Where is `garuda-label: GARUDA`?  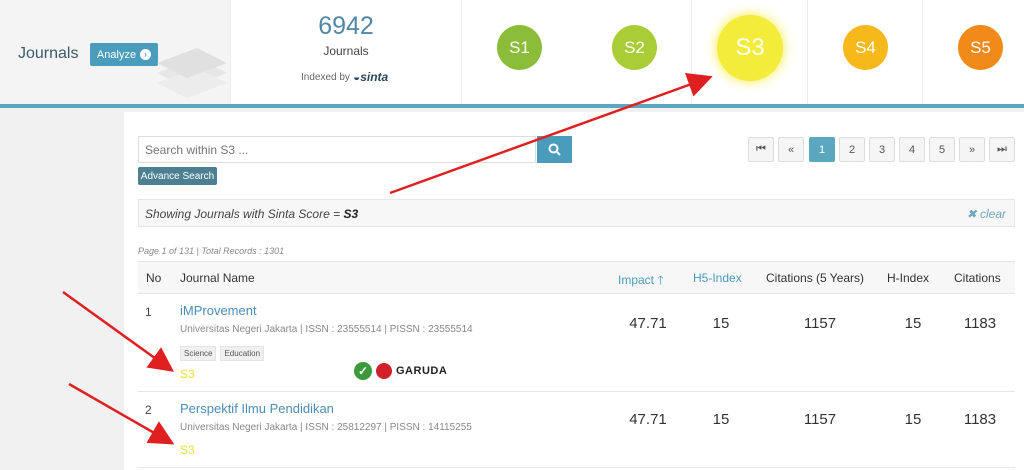
garuda-label: GARUDA is located at coordinates (422, 371).